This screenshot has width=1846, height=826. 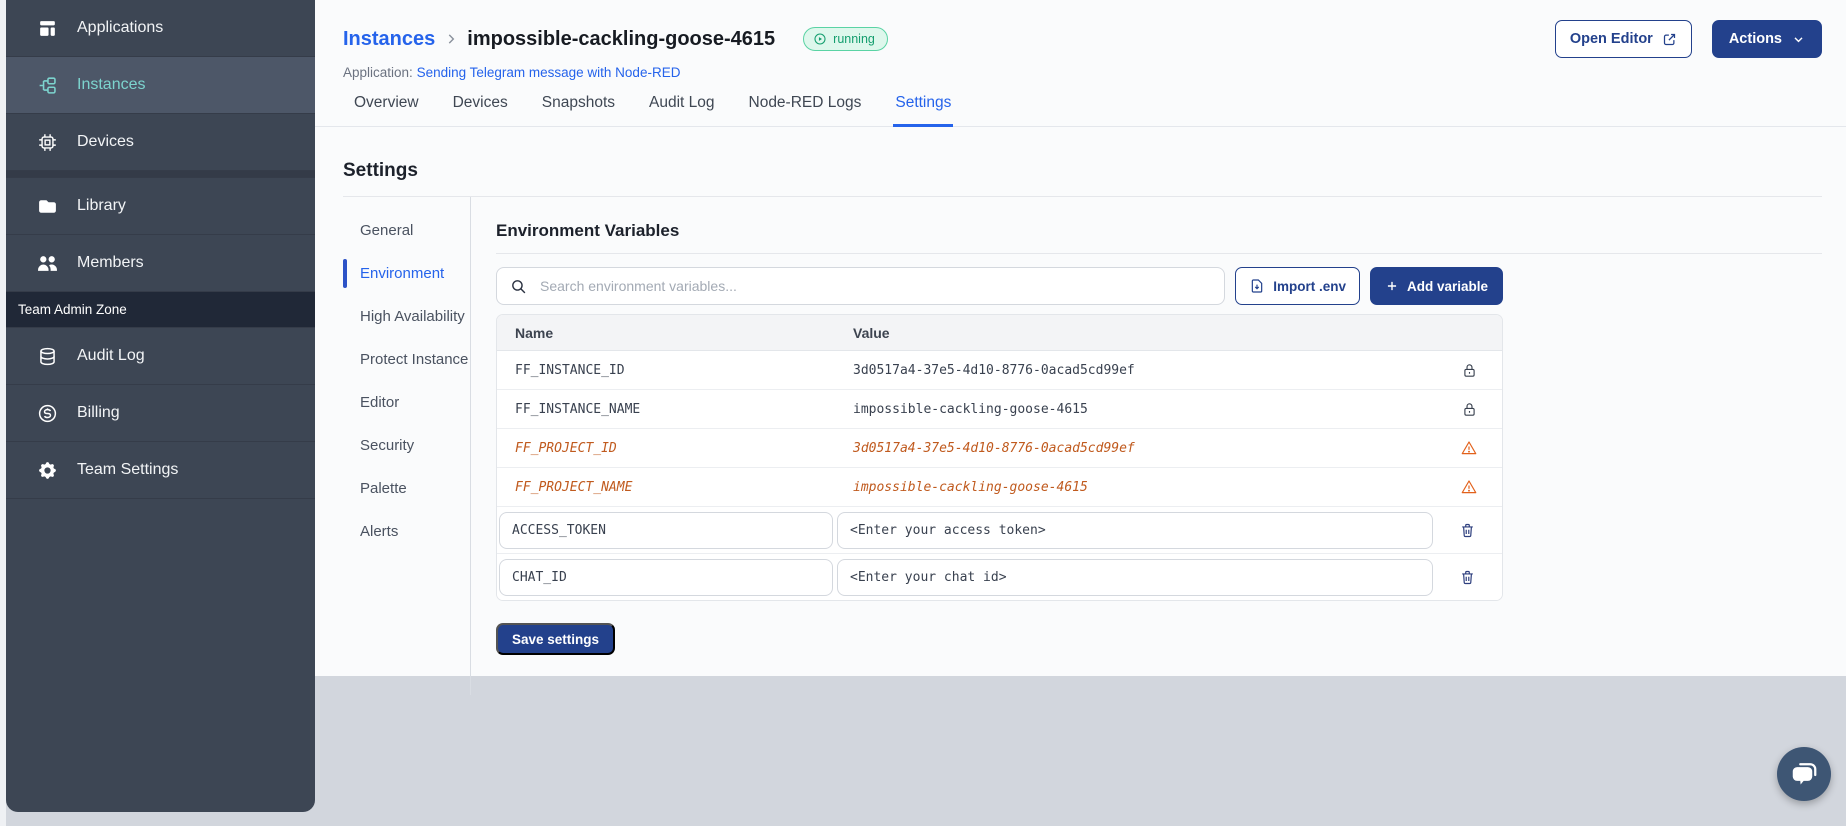 What do you see at coordinates (1257, 286) in the screenshot?
I see `document-download-icon` at bounding box center [1257, 286].